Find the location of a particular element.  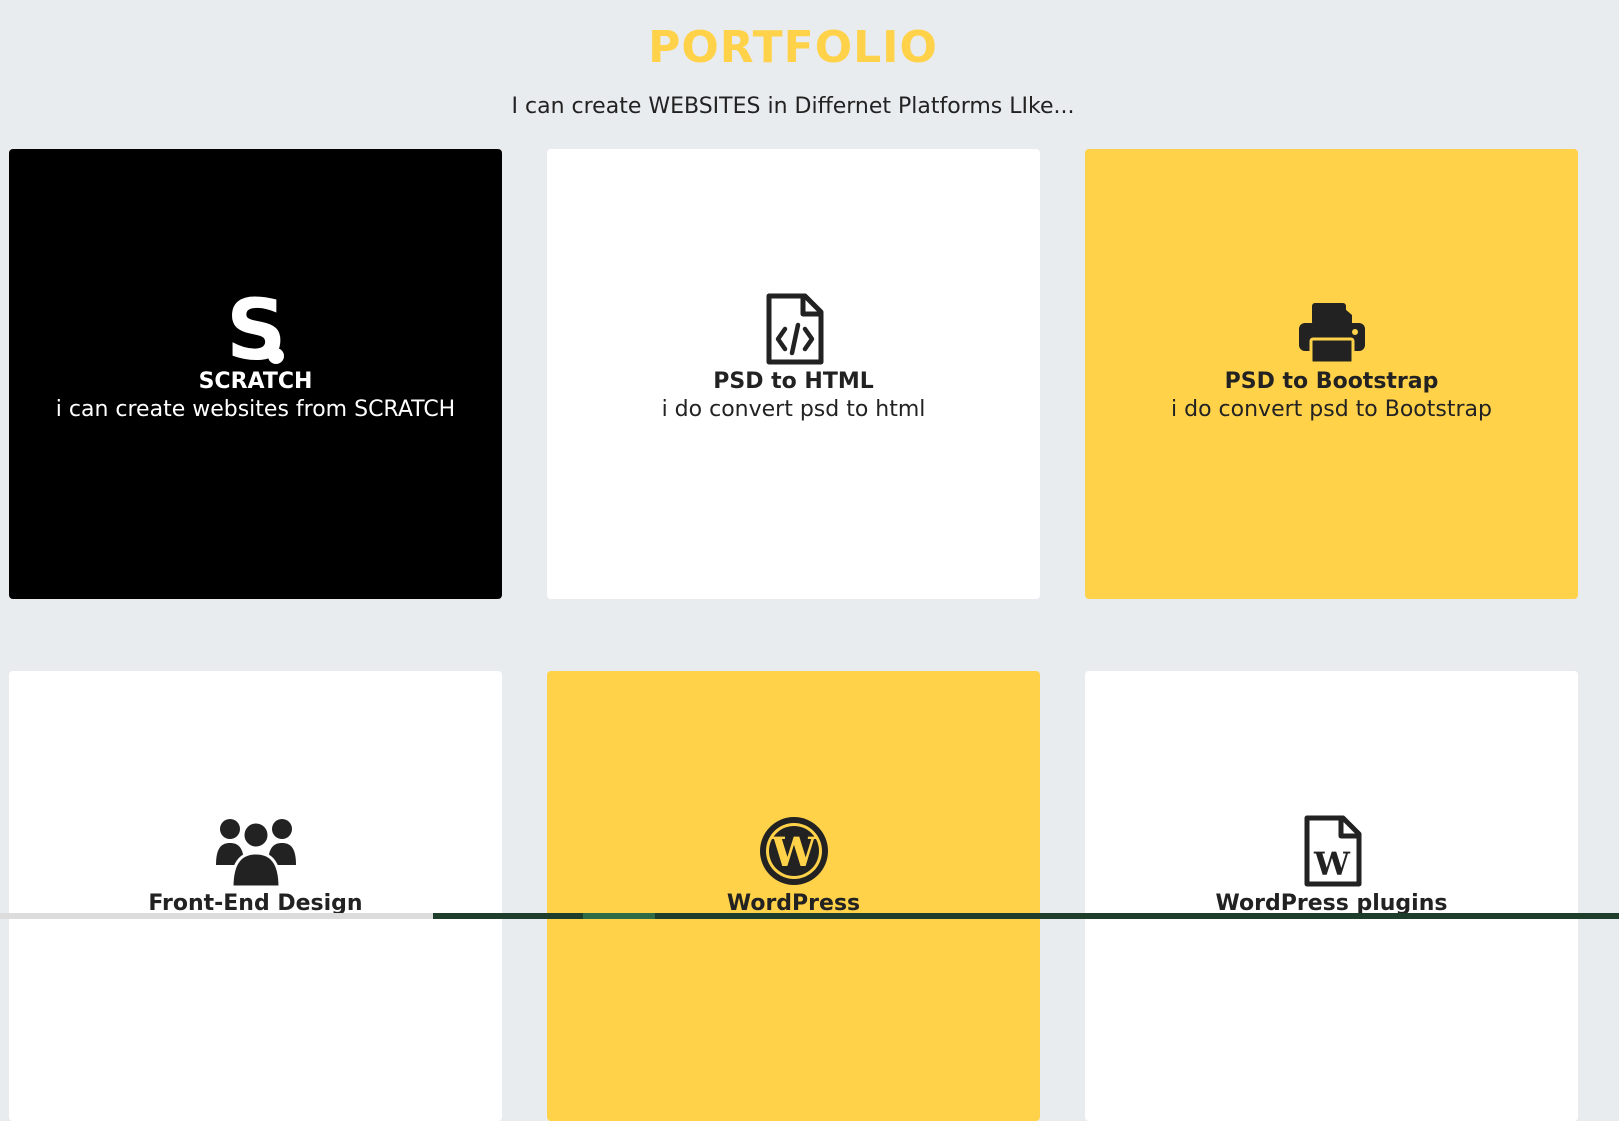

taskbar-active-segment is located at coordinates (619, 916).